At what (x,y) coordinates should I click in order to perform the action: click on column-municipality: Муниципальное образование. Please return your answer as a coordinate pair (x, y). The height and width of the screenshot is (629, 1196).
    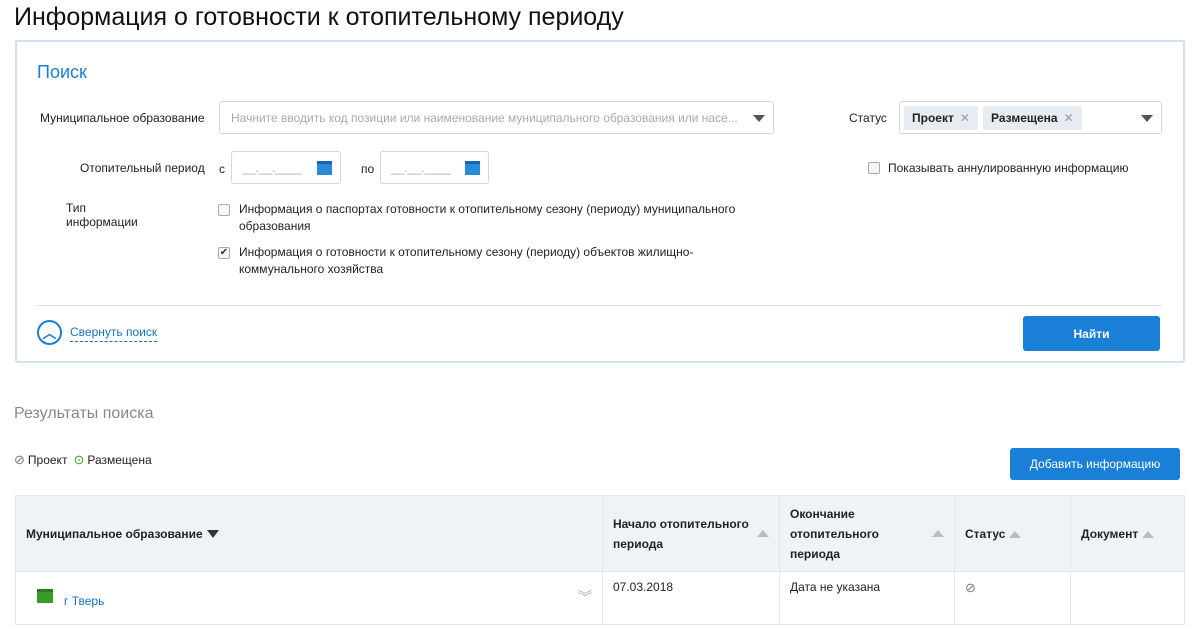
    Looking at the image, I should click on (309, 533).